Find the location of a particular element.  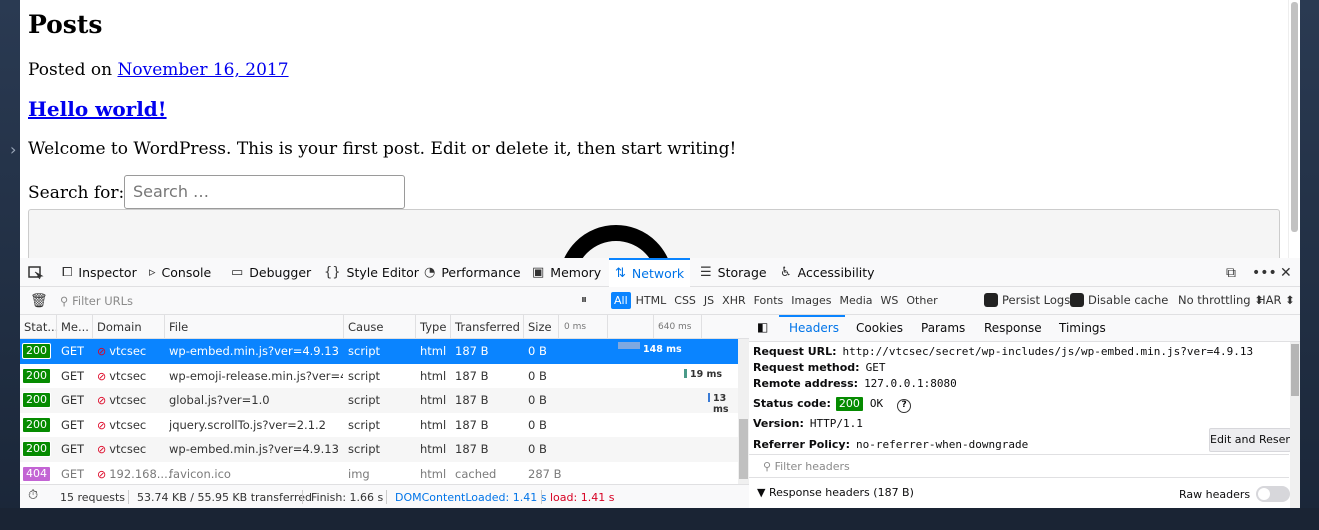

tab-console: ▹ Console is located at coordinates (180, 272).